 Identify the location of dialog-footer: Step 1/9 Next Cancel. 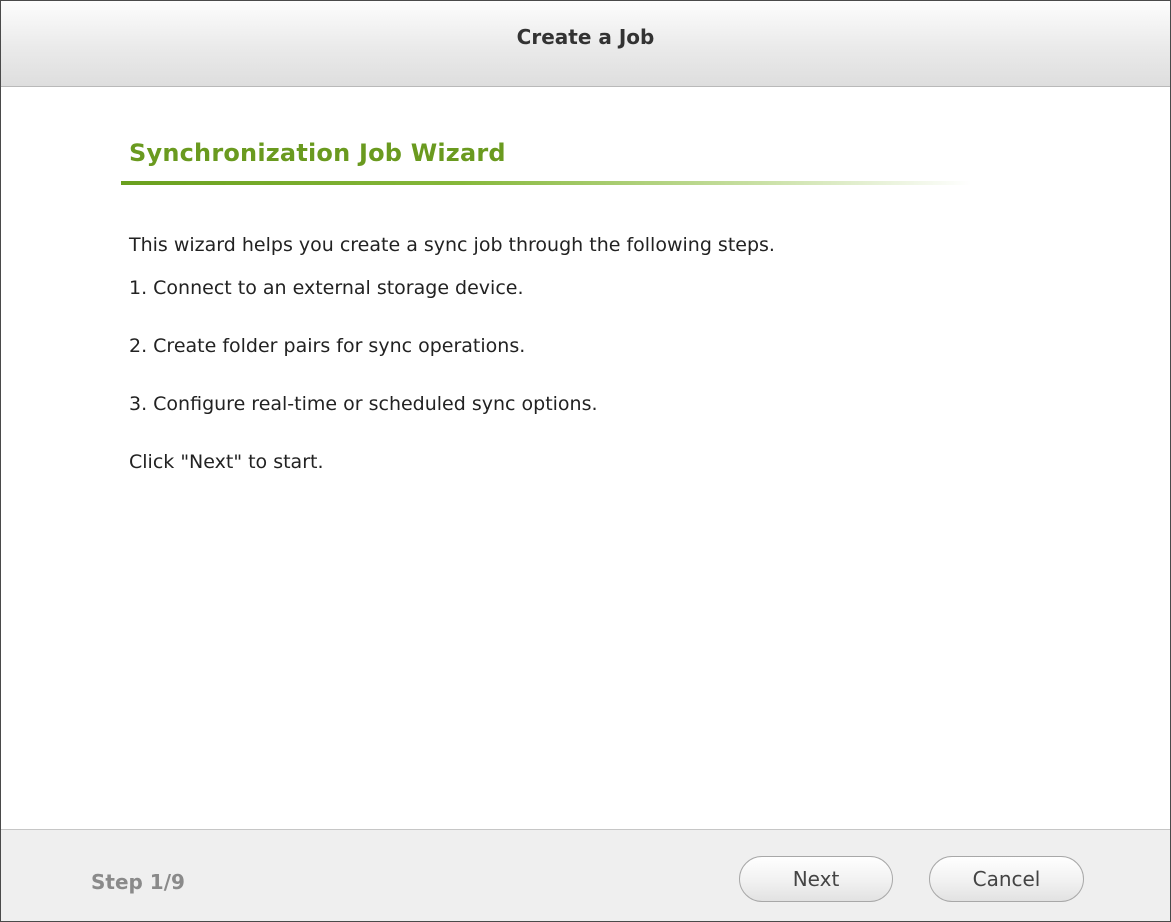
(585, 875).